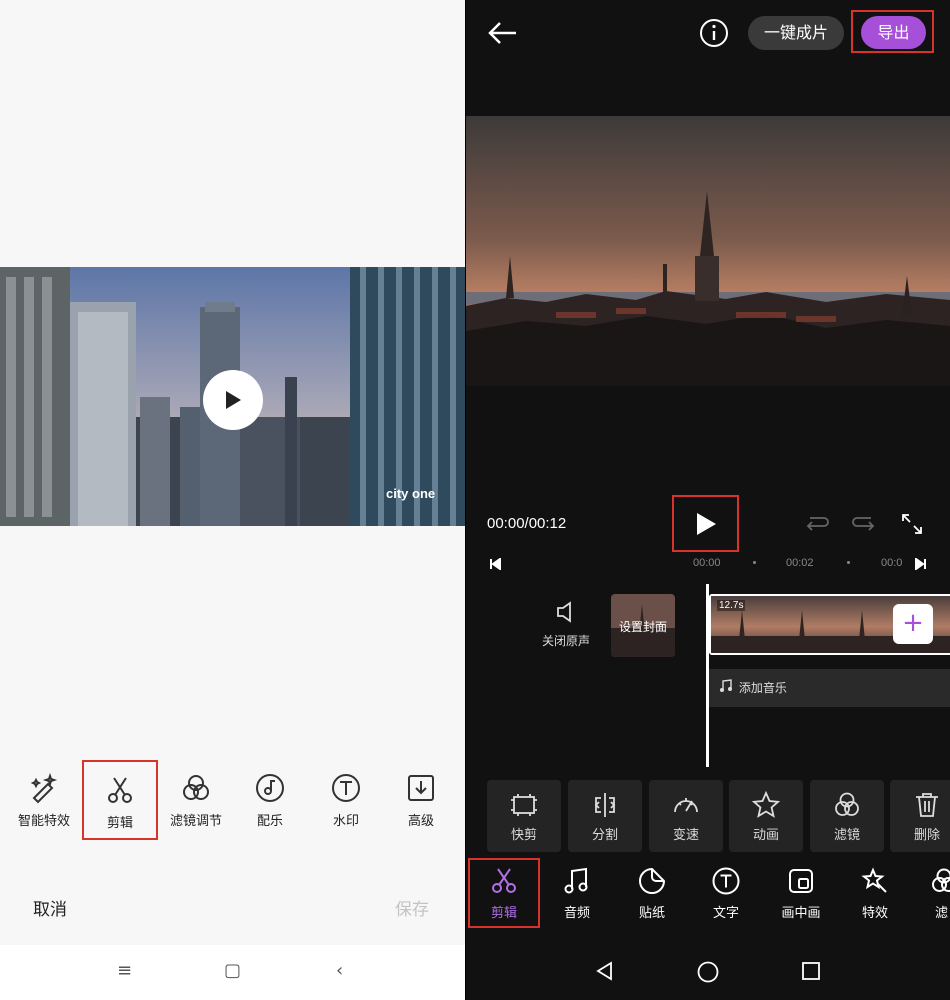 The height and width of the screenshot is (1000, 950). I want to click on tool-label: 快剪, so click(523, 835).